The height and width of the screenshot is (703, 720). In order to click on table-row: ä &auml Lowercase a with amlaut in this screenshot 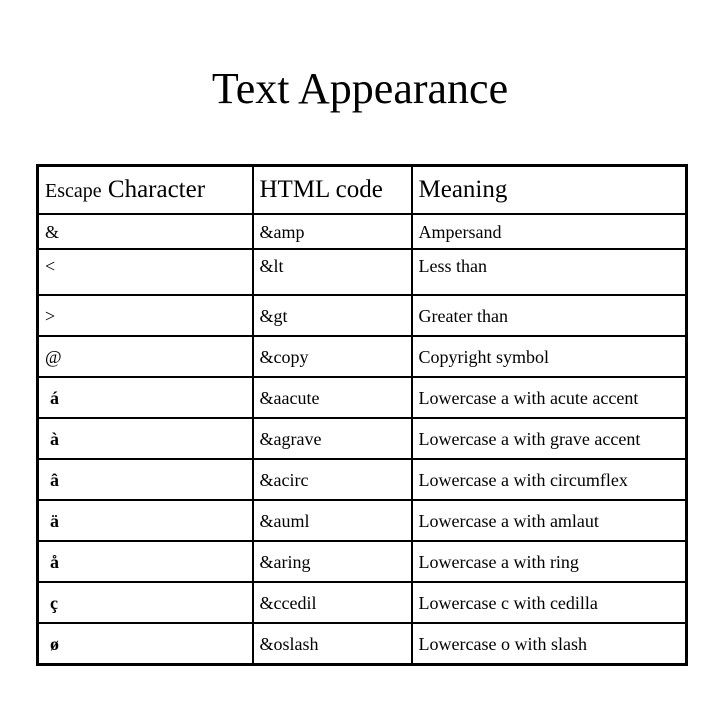, I will do `click(362, 520)`.